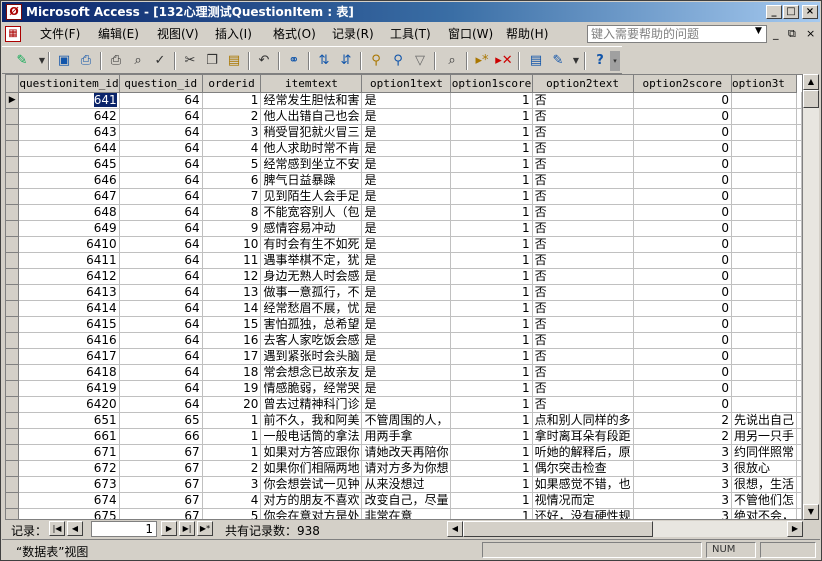 Image resolution: width=822 pixels, height=561 pixels. Describe the element at coordinates (764, 436) in the screenshot. I see `table-cell: 用另一只手` at that location.